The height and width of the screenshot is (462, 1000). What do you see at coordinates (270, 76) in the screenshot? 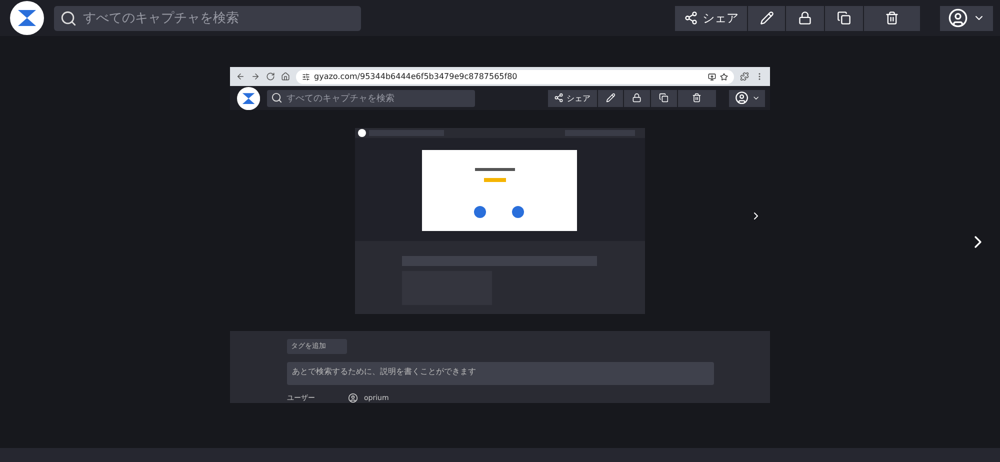
I see `reload-icon` at bounding box center [270, 76].